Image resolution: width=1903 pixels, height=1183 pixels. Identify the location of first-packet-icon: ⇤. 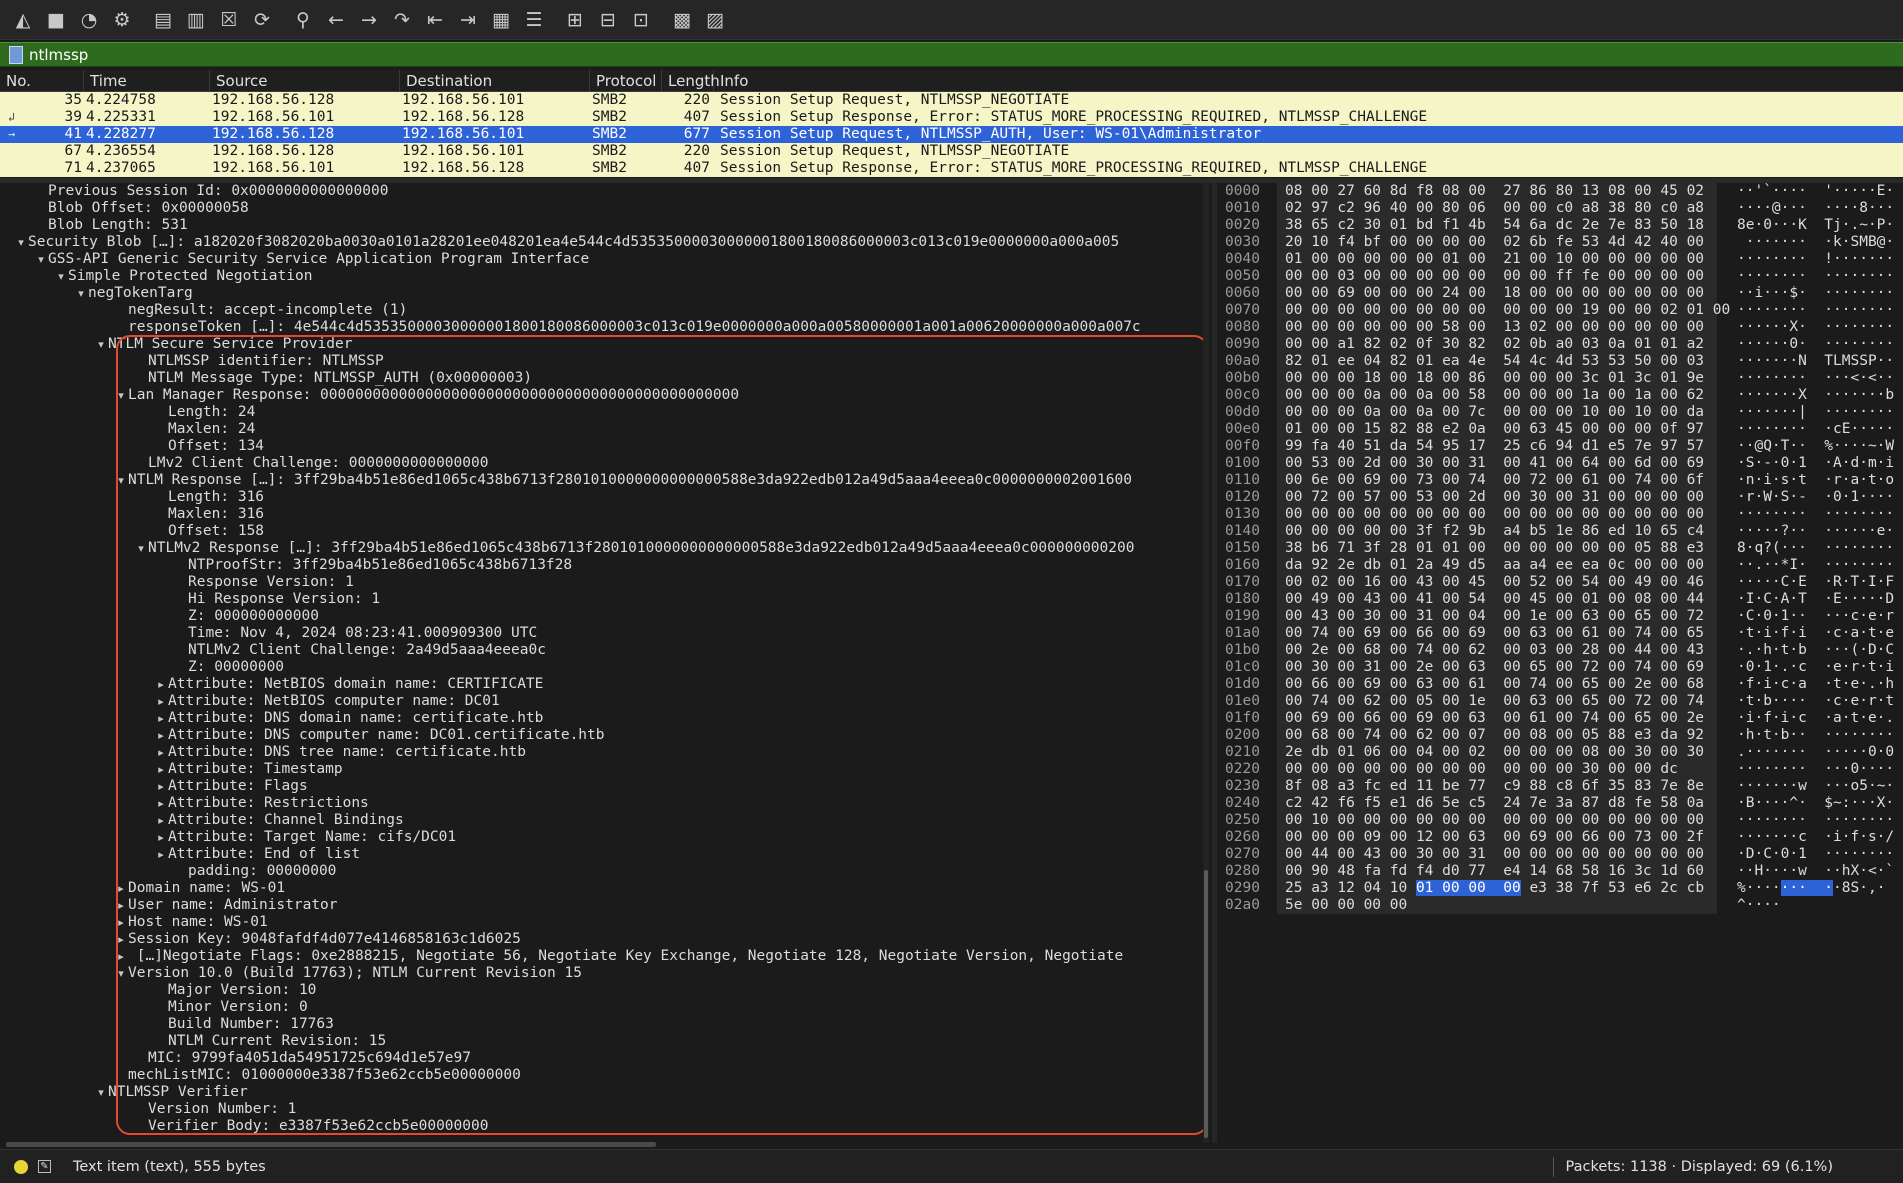
(435, 20).